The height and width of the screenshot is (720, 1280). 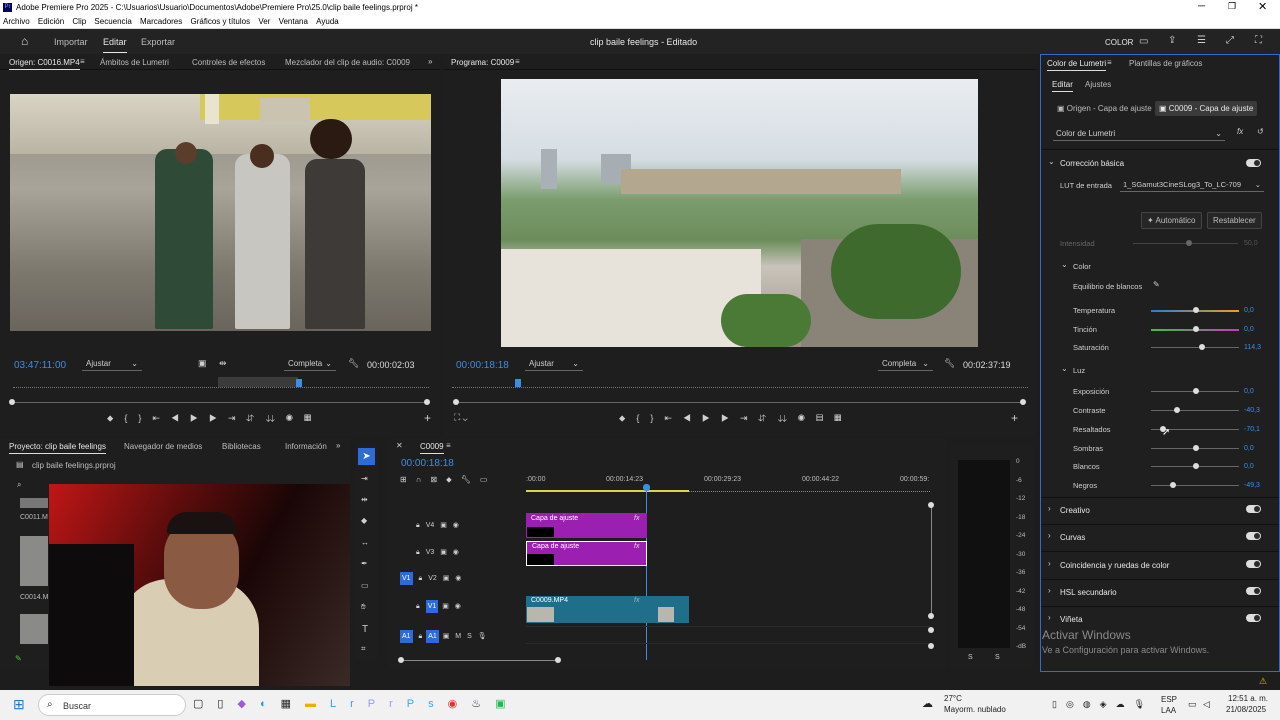 What do you see at coordinates (1114, 565) in the screenshot?
I see `section-ruedas: Coincidencia y ruedas de color` at bounding box center [1114, 565].